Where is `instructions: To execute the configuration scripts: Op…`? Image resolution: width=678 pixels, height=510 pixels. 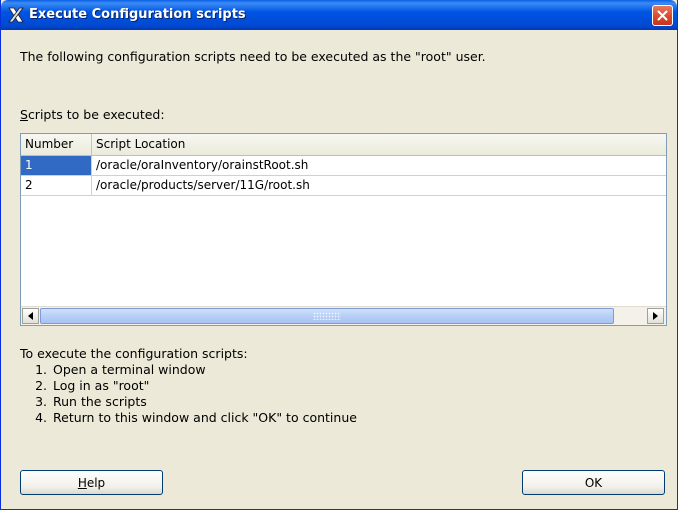
instructions: To execute the configuration scripts: Op… is located at coordinates (188, 386).